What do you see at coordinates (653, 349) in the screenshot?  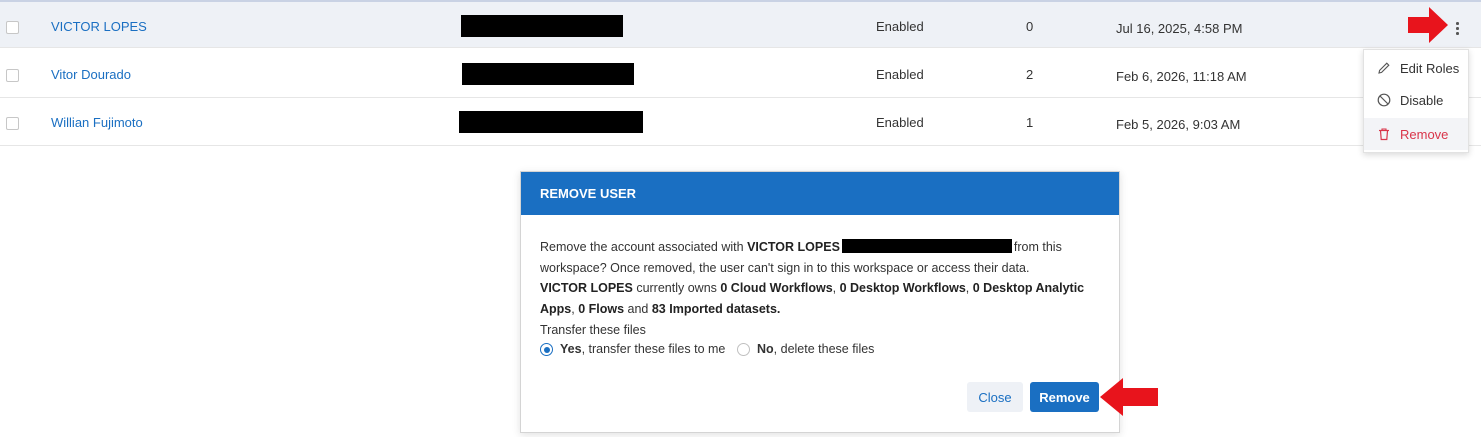 I see `radio-label-rest: , transfer these files to me` at bounding box center [653, 349].